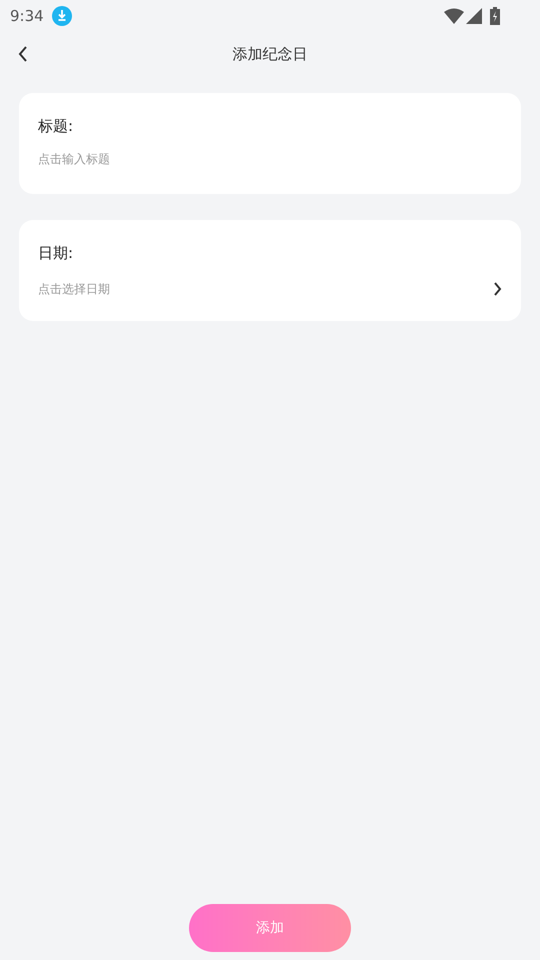 This screenshot has width=540, height=960. I want to click on battery-icon, so click(495, 16).